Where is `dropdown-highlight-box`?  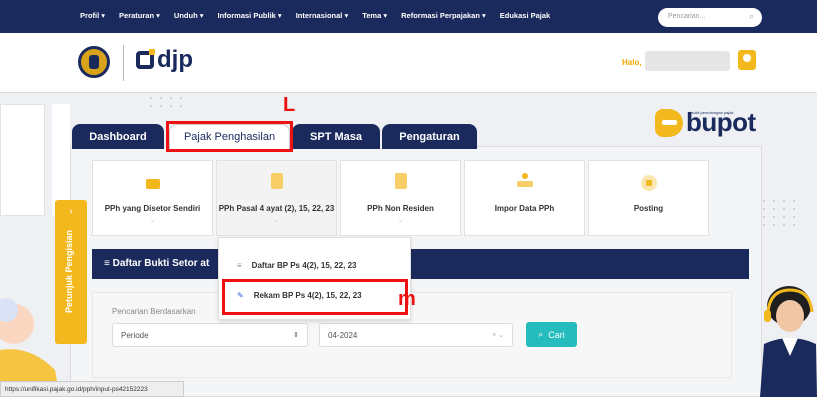 dropdown-highlight-box is located at coordinates (315, 297).